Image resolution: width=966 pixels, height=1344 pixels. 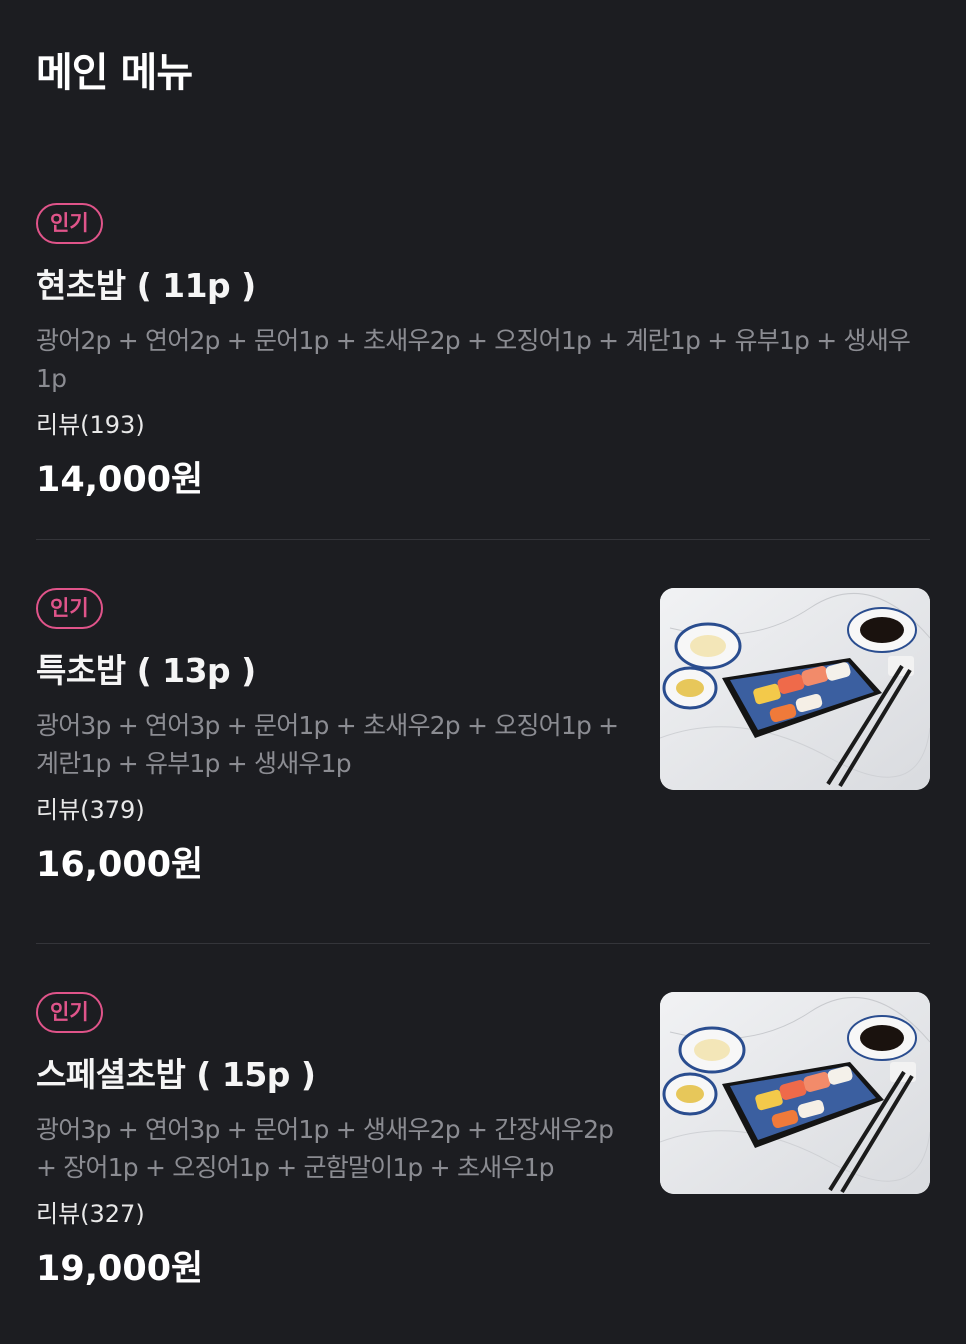 What do you see at coordinates (146, 285) in the screenshot?
I see `menu-item-name: 현초밥 ( 11p )` at bounding box center [146, 285].